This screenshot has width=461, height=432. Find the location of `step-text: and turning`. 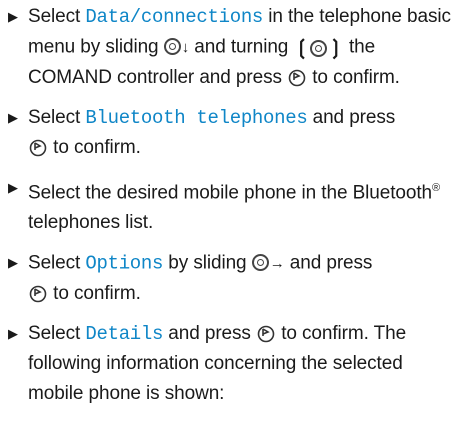

step-text: and turning is located at coordinates (241, 47).